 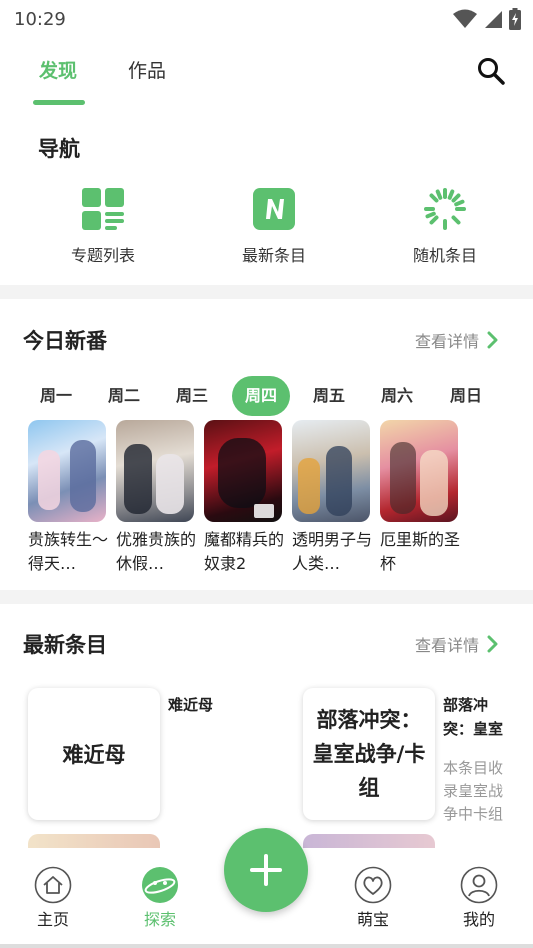 I want to click on nav-item-latest: 最新条目, so click(x=274, y=226).